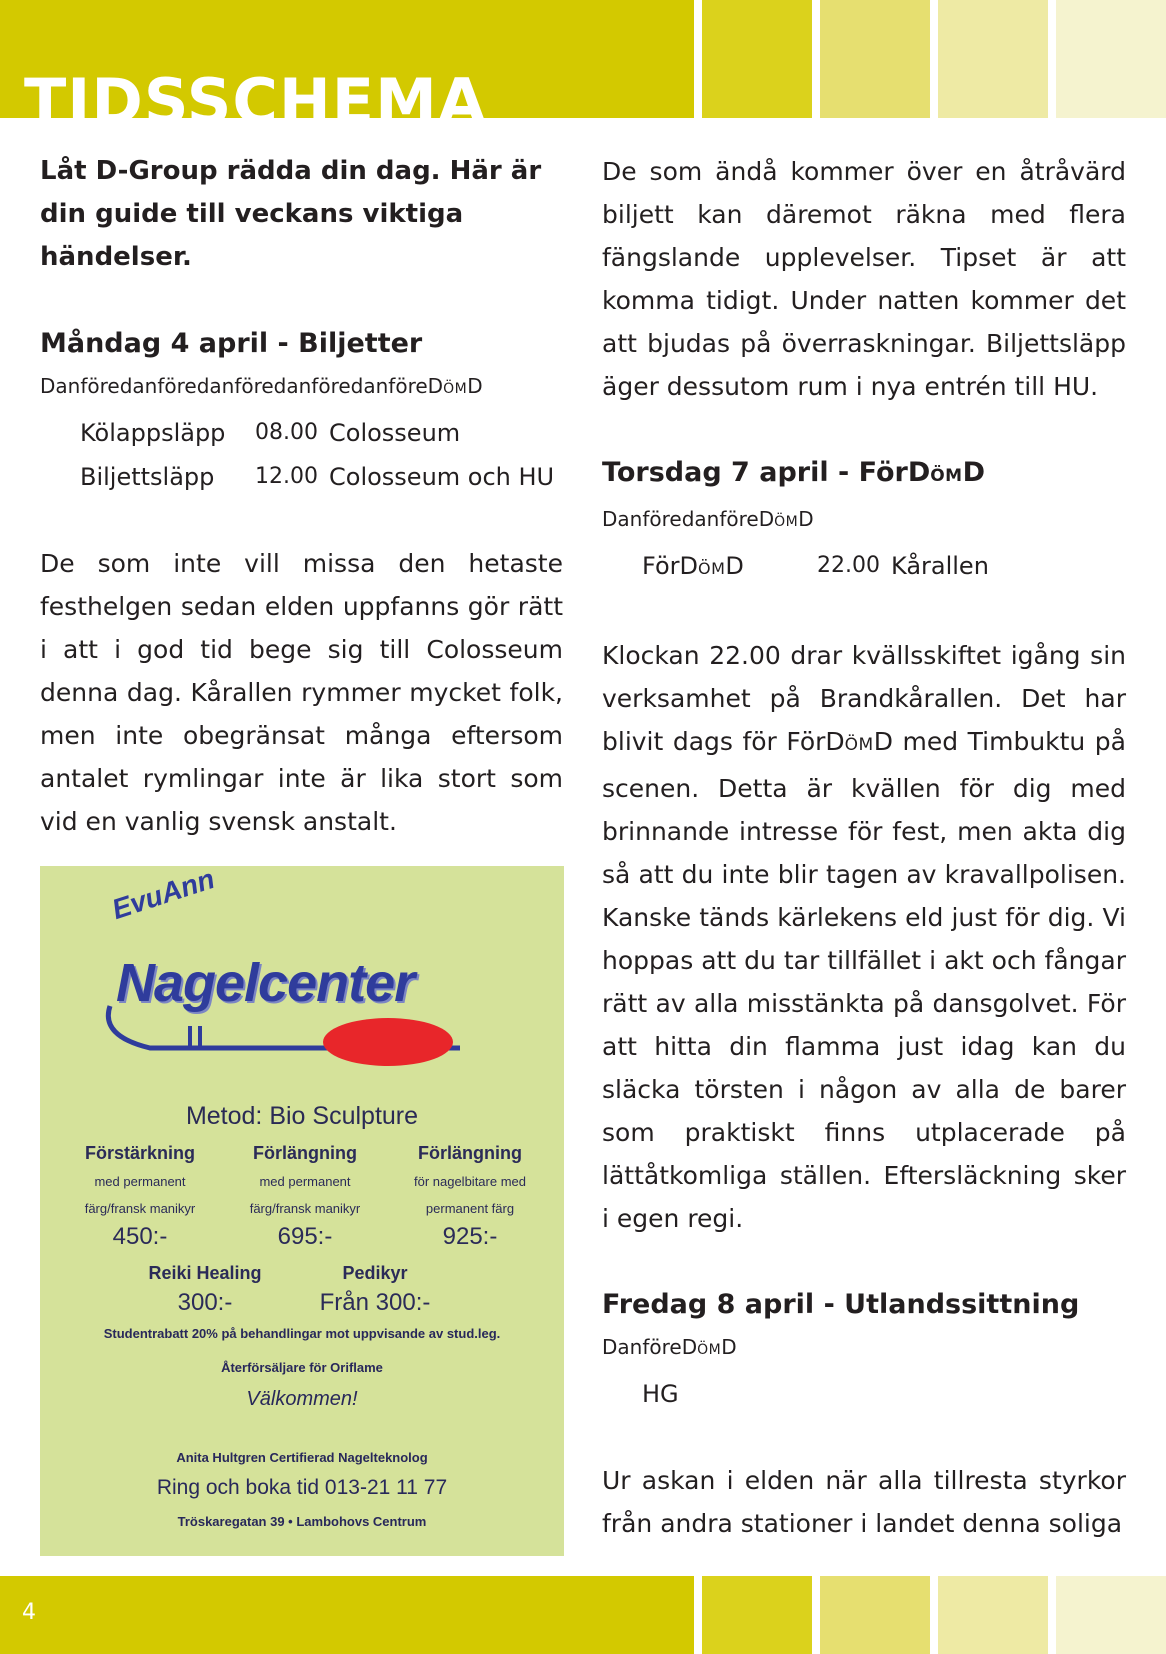 The width and height of the screenshot is (1166, 1654). Describe the element at coordinates (29, 1612) in the screenshot. I see `page-number: 4` at that location.